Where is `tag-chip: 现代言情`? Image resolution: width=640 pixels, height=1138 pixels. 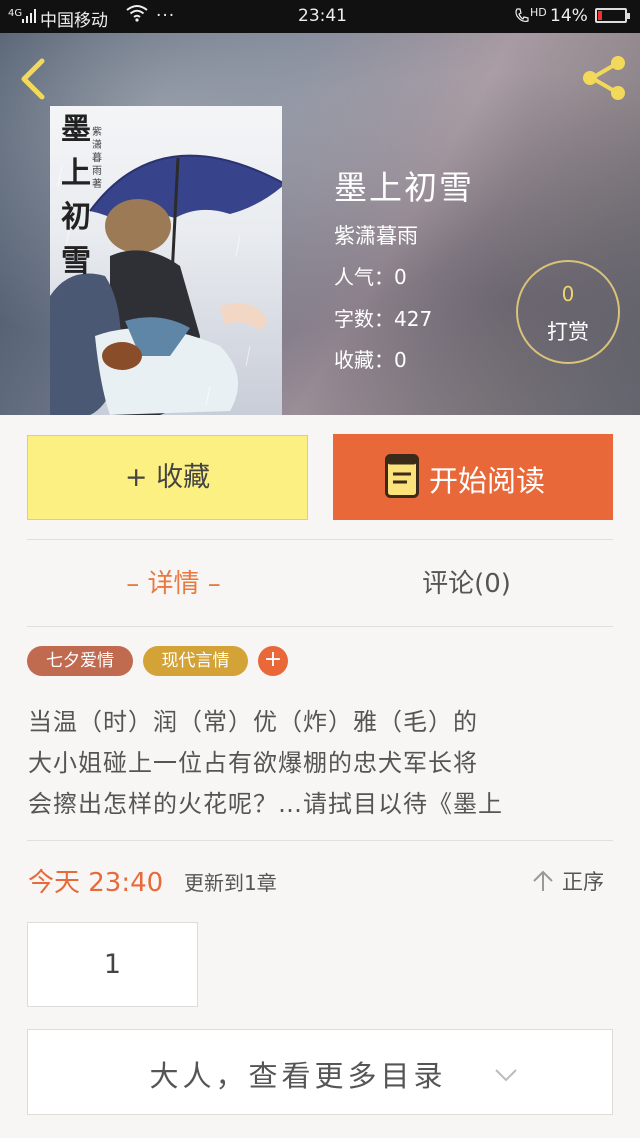 tag-chip: 现代言情 is located at coordinates (195, 661).